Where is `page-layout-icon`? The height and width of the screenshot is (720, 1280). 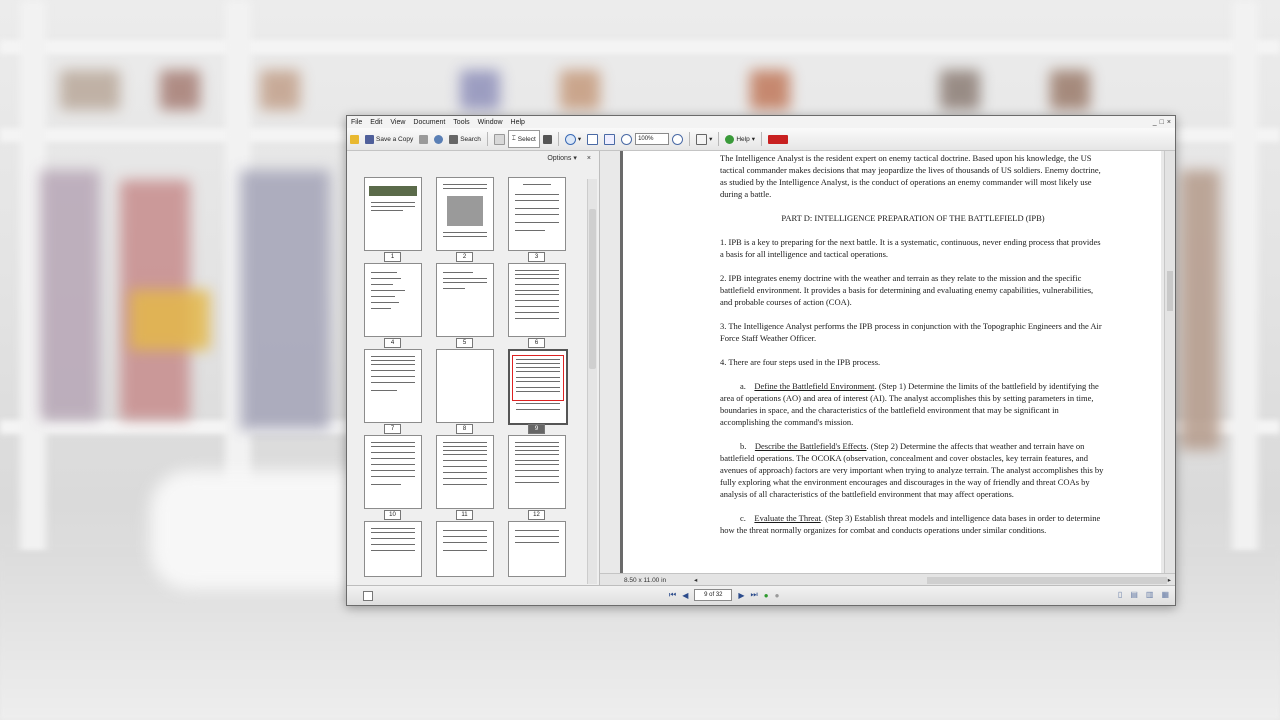
page-layout-icon is located at coordinates (368, 596).